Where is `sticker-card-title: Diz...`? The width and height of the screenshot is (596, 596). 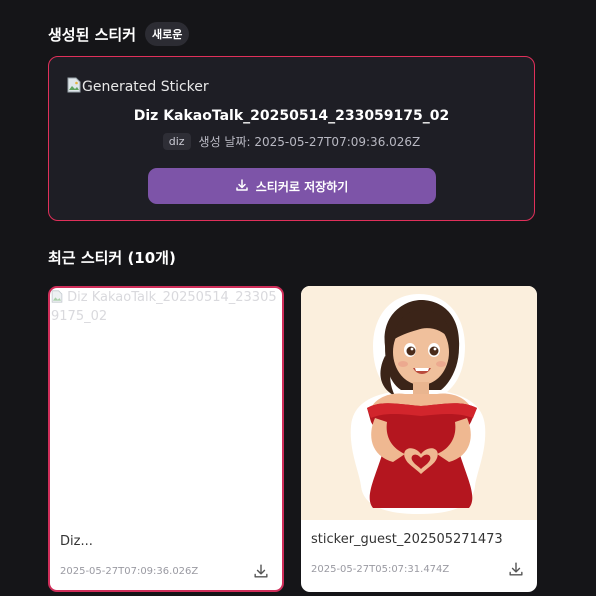
sticker-card-title: Diz... is located at coordinates (76, 541).